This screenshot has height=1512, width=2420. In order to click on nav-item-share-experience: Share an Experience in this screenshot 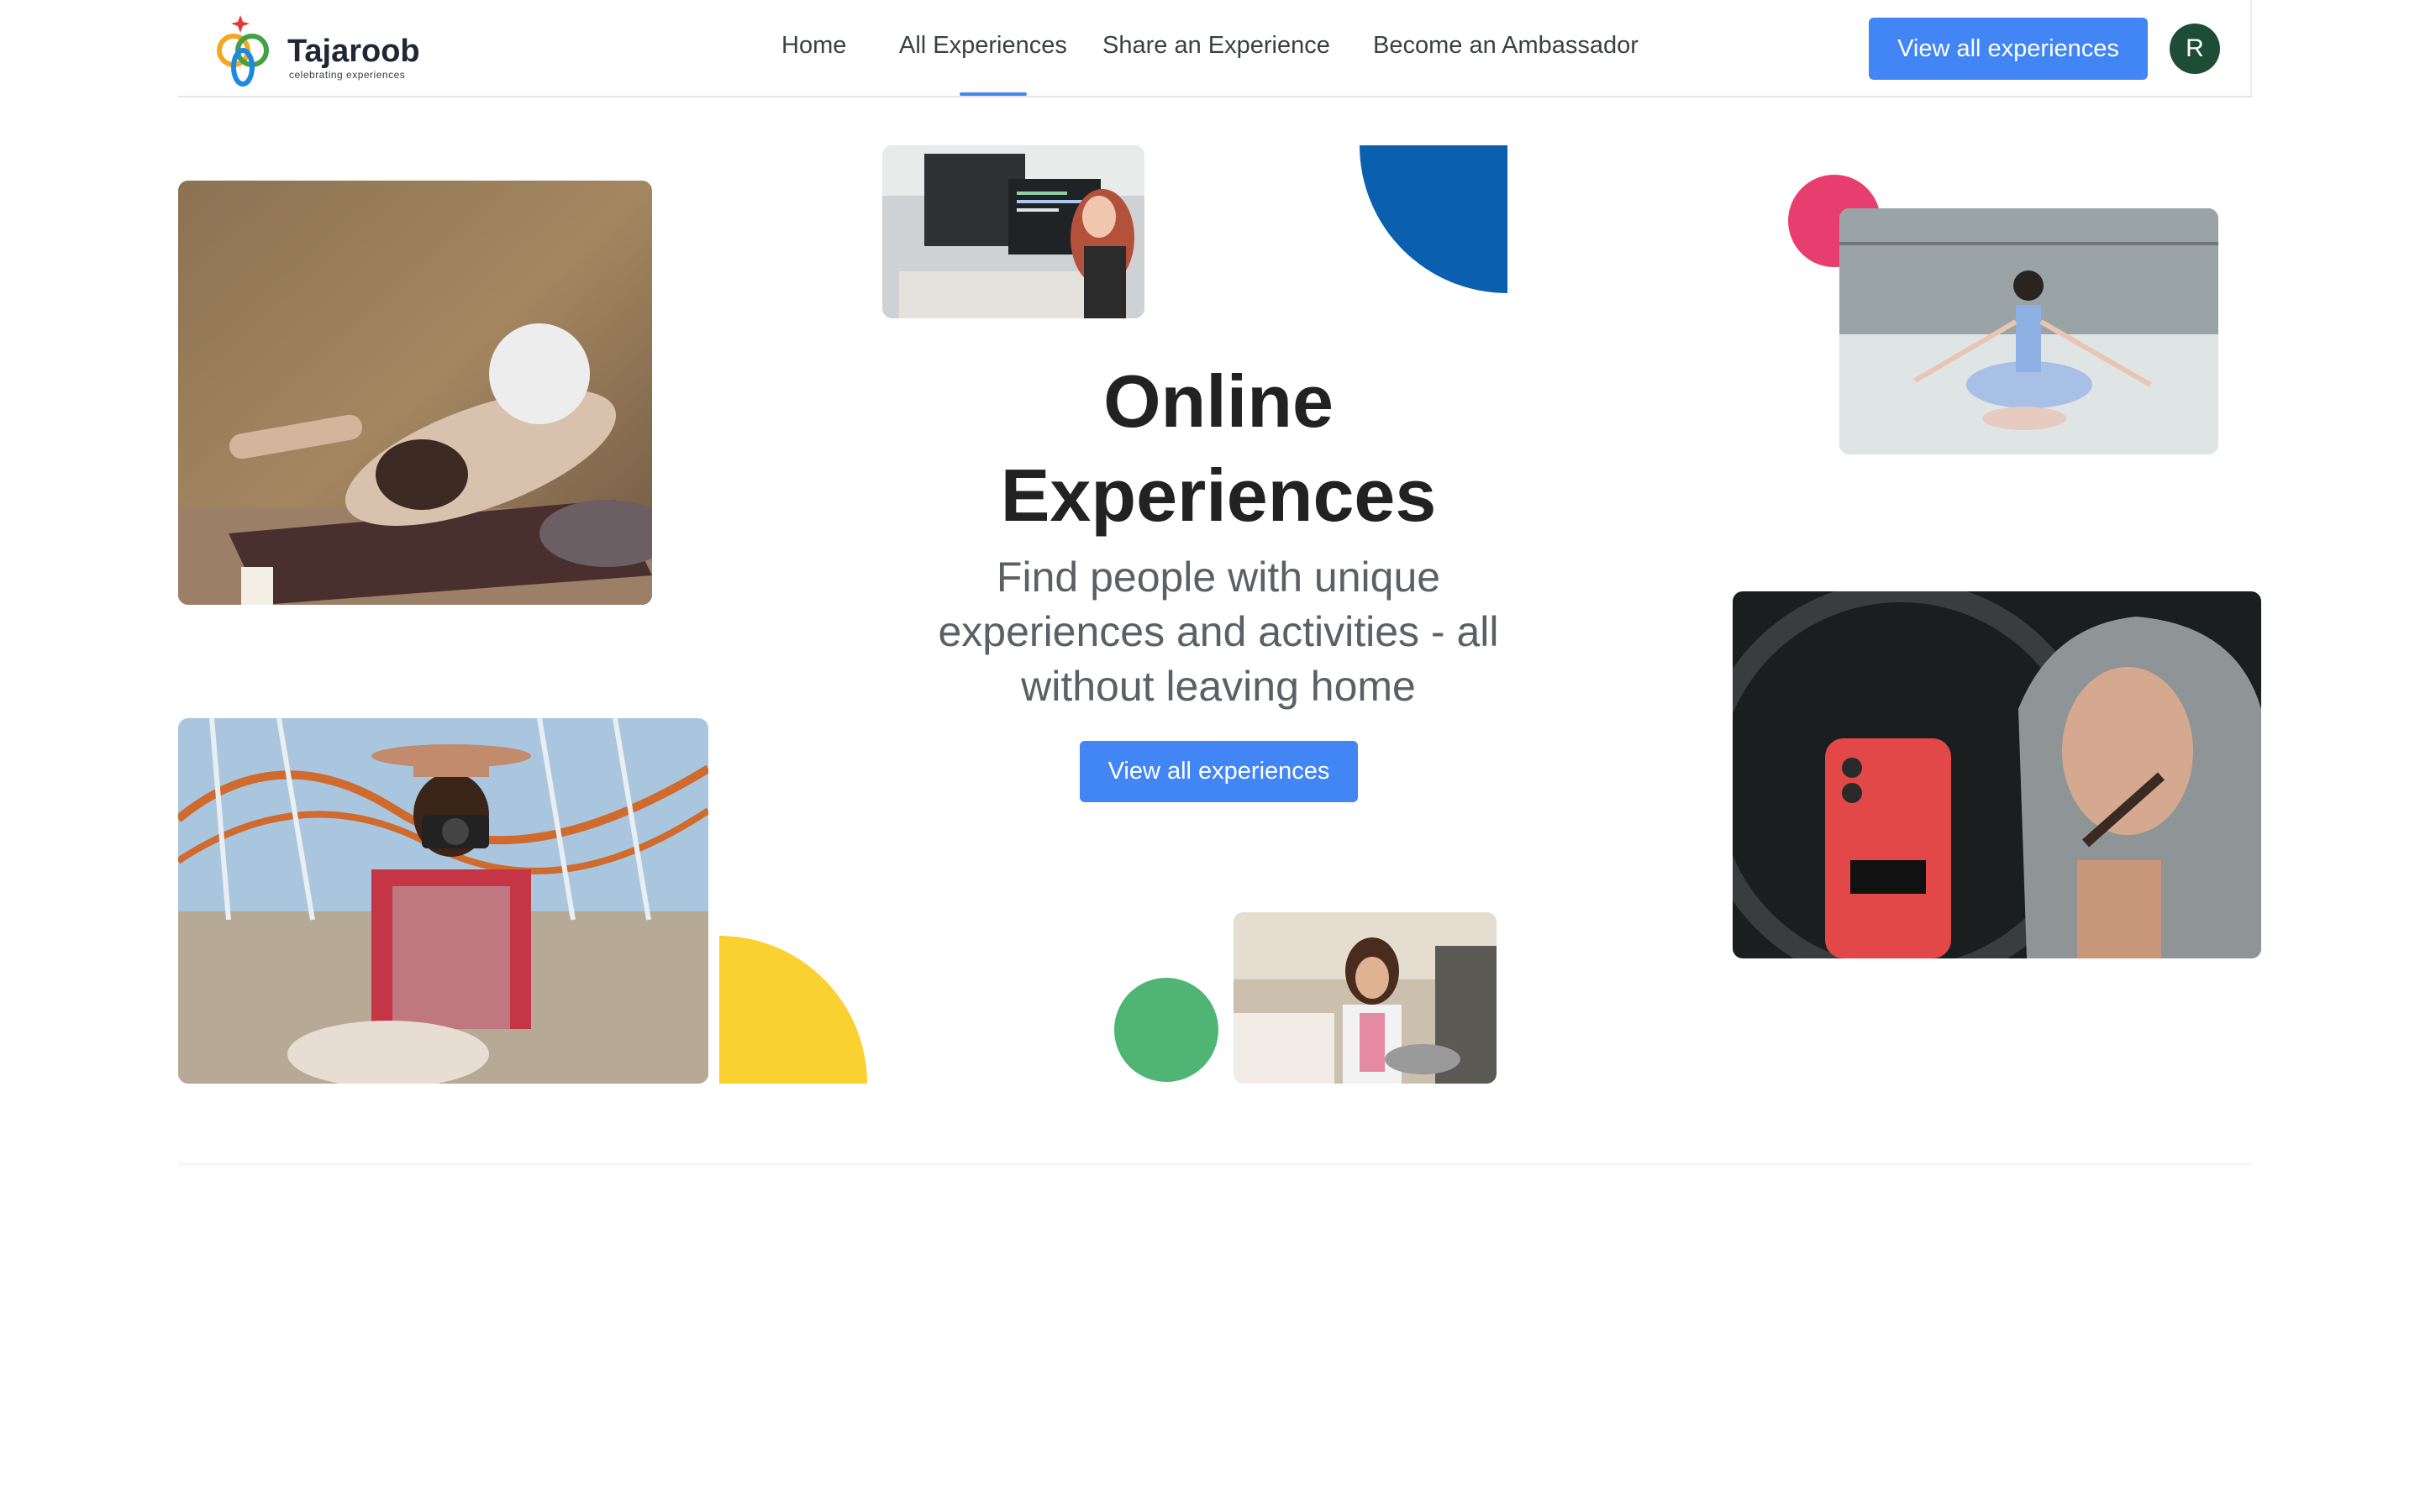, I will do `click(1216, 46)`.